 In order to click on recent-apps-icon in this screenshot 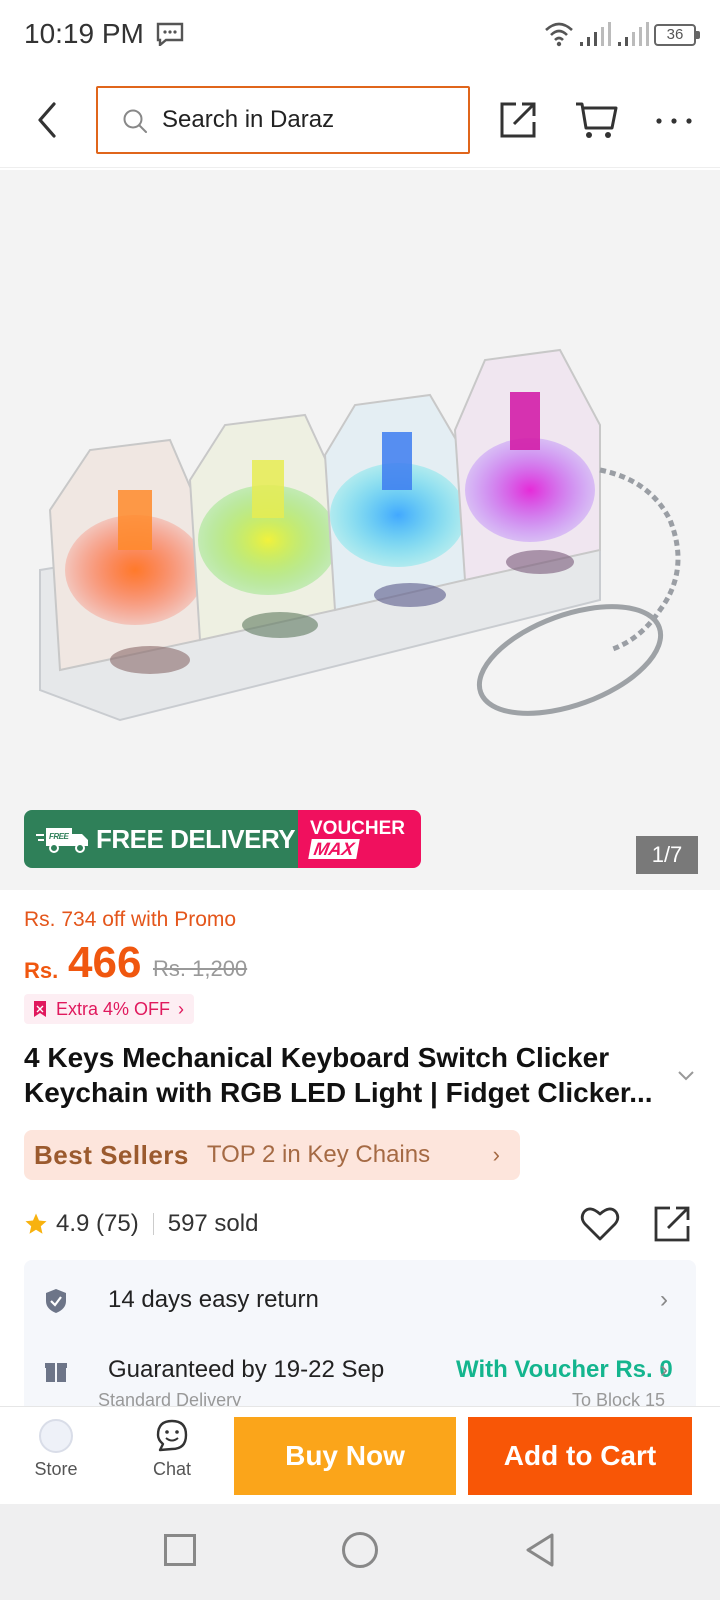, I will do `click(180, 1550)`.